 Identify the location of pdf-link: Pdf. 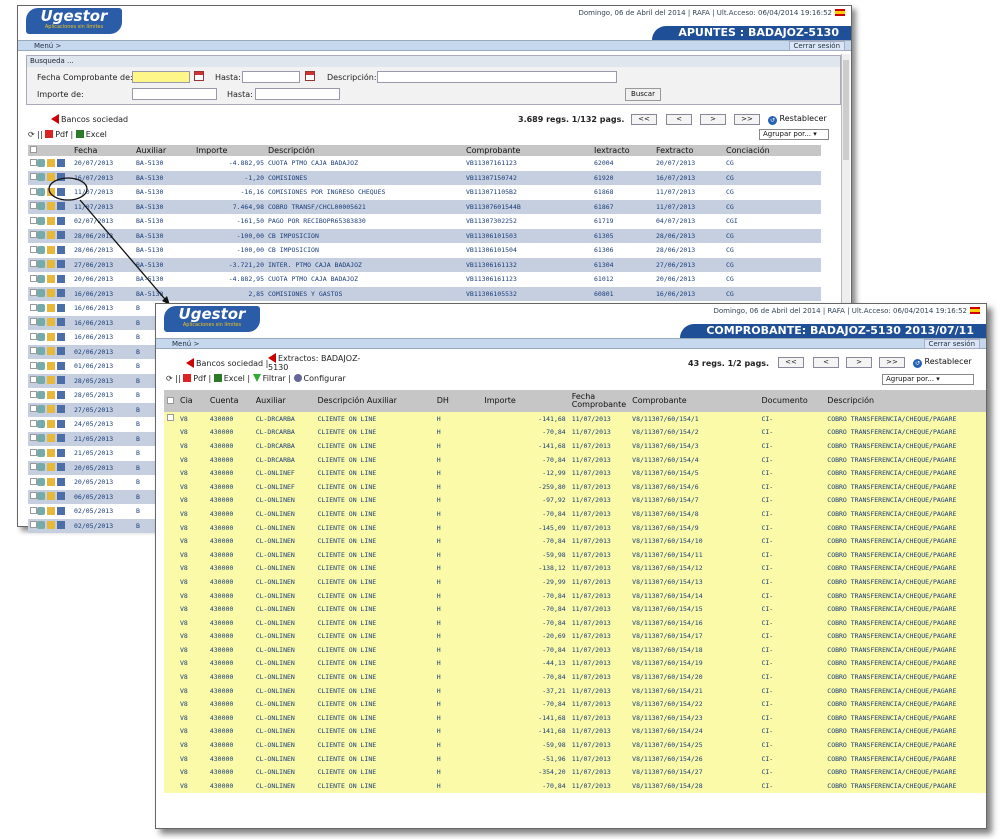
(199, 378).